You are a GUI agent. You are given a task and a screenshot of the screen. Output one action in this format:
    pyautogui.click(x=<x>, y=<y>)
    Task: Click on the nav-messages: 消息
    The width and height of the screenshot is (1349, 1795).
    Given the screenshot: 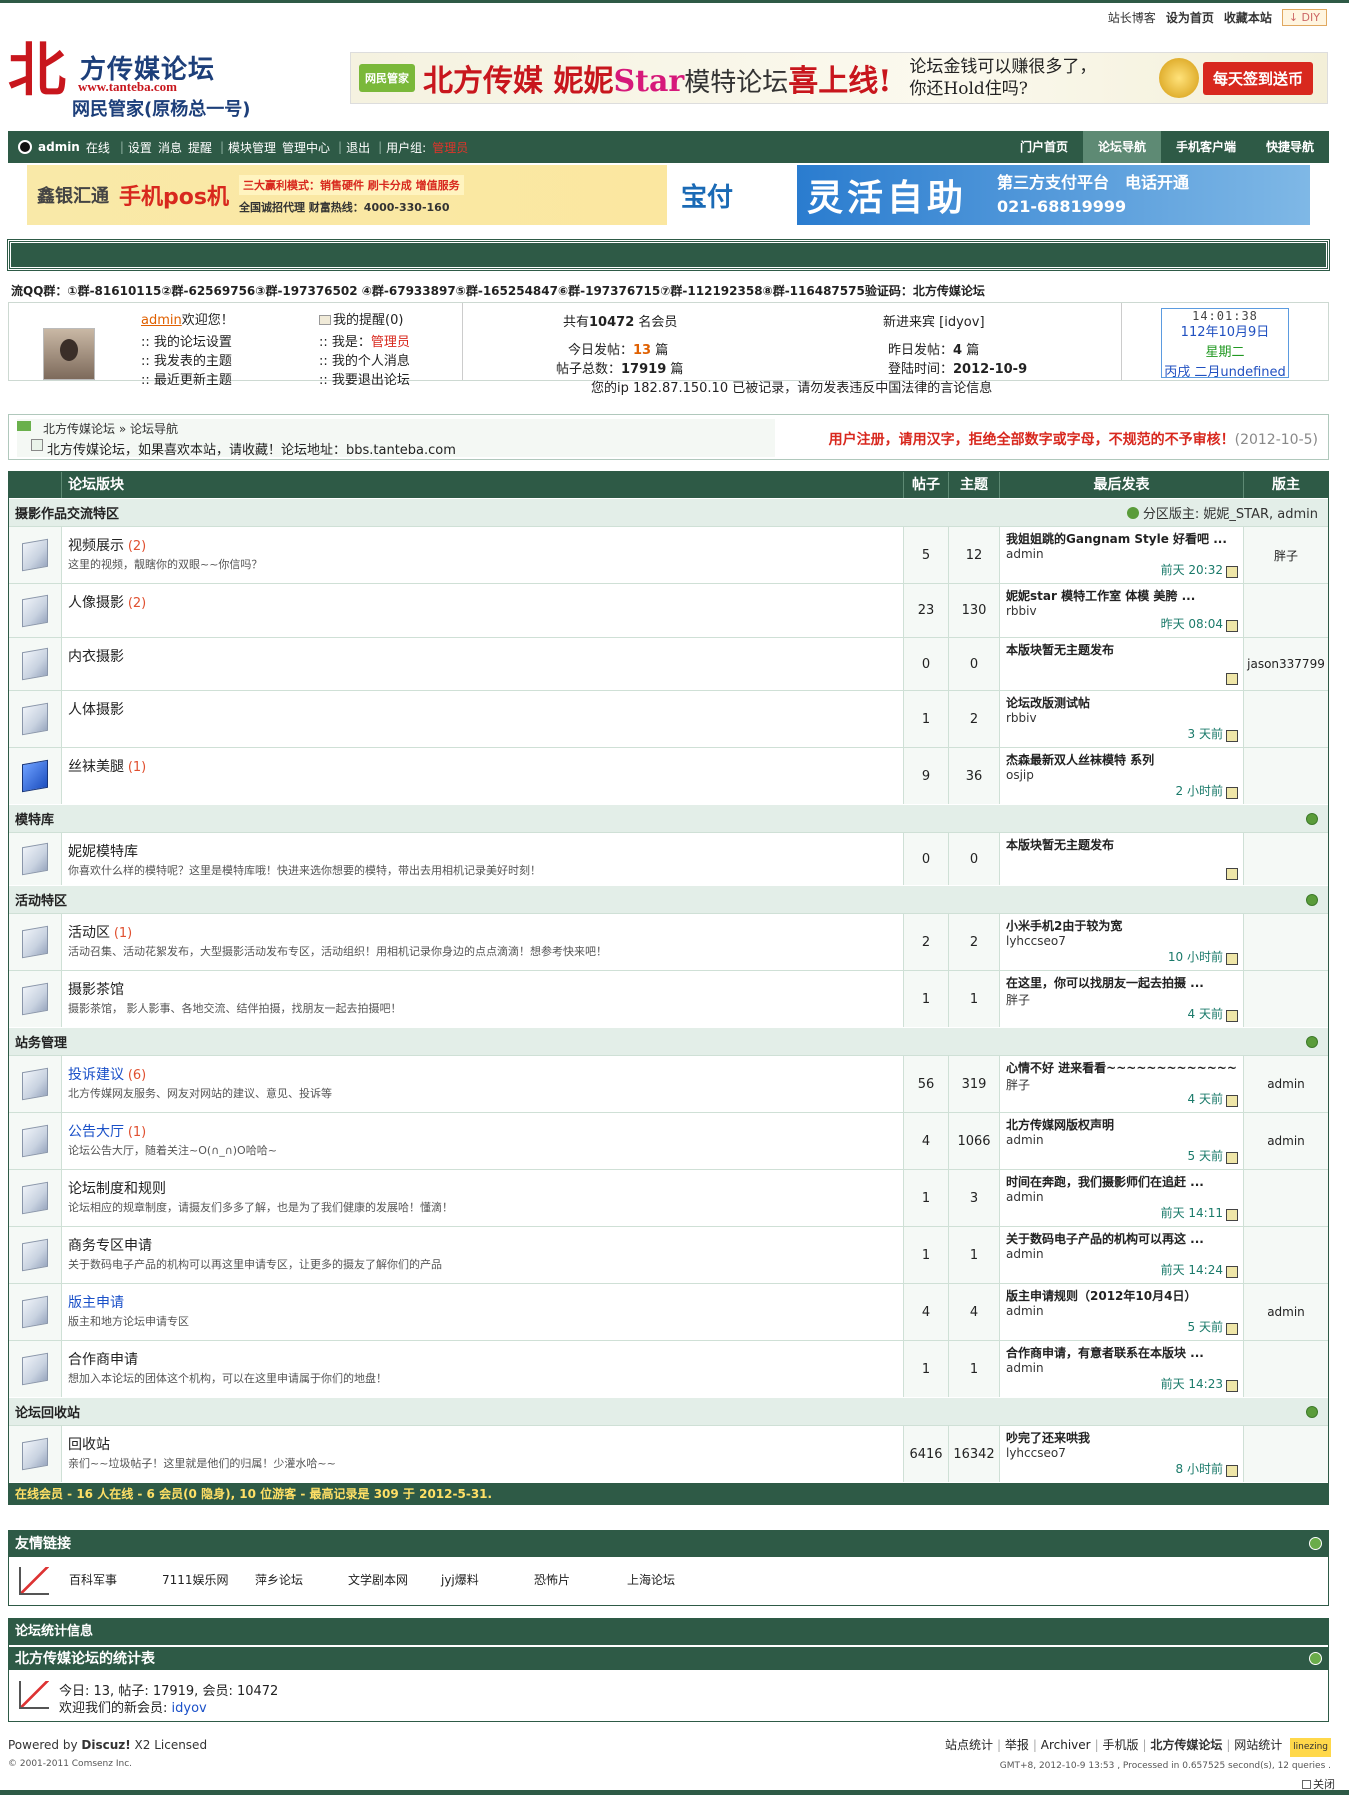 What is the action you would take?
    pyautogui.click(x=170, y=147)
    